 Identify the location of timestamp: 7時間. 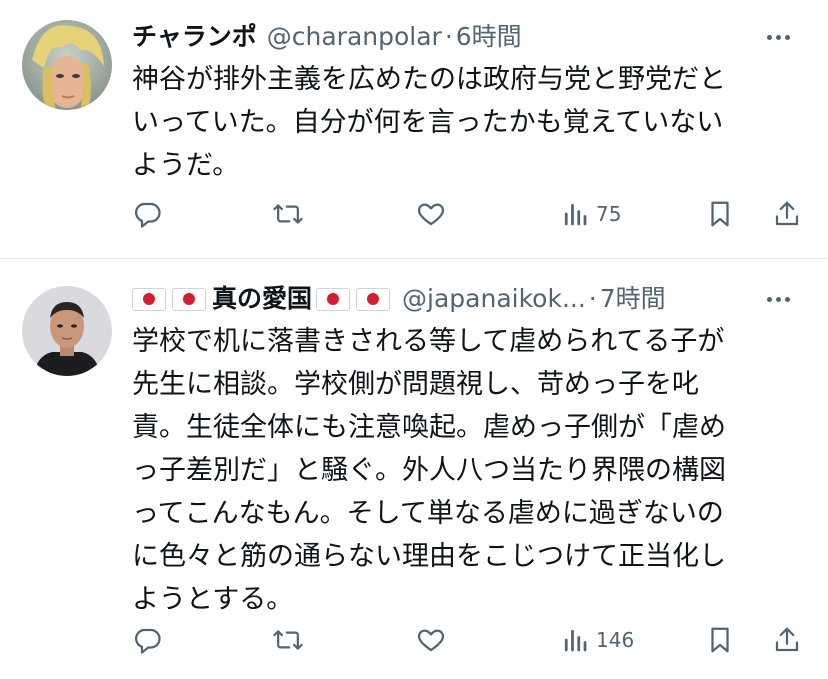
(633, 299).